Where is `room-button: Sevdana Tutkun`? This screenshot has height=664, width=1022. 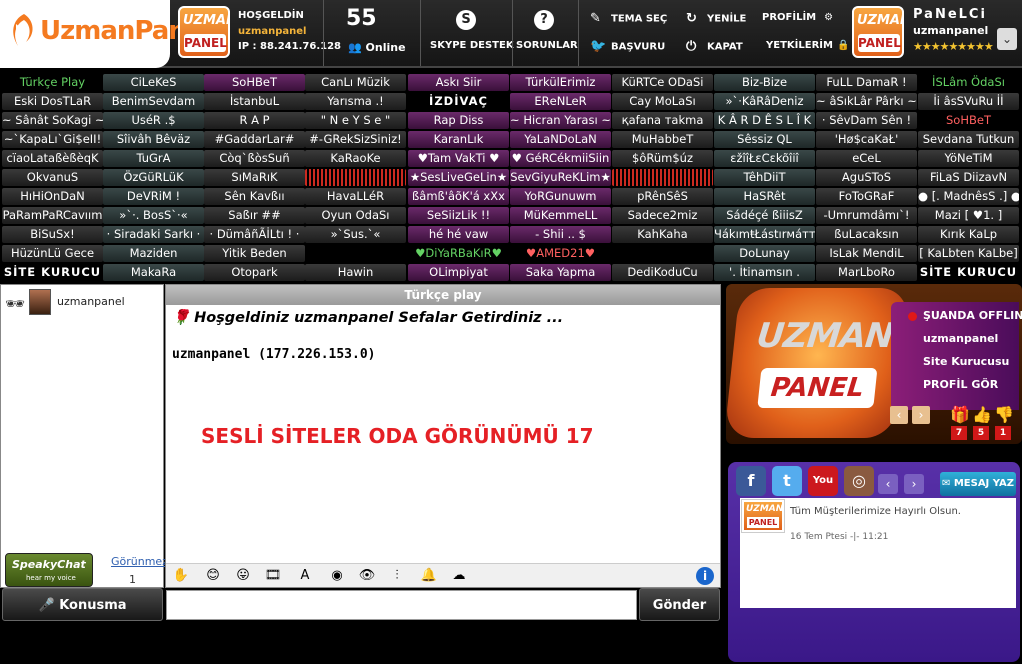
room-button: Sevdana Tutkun is located at coordinates (968, 139).